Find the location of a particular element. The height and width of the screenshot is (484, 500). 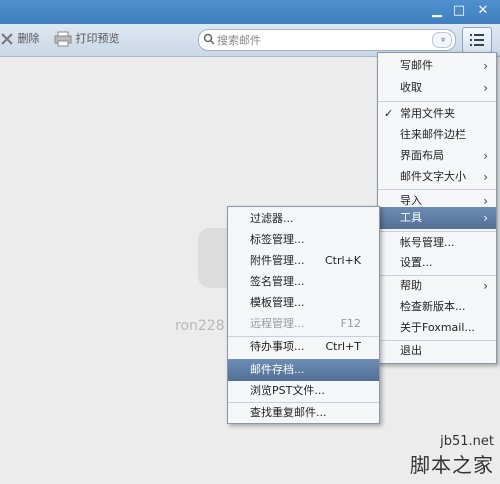

close-button: ✕ is located at coordinates (483, 11).